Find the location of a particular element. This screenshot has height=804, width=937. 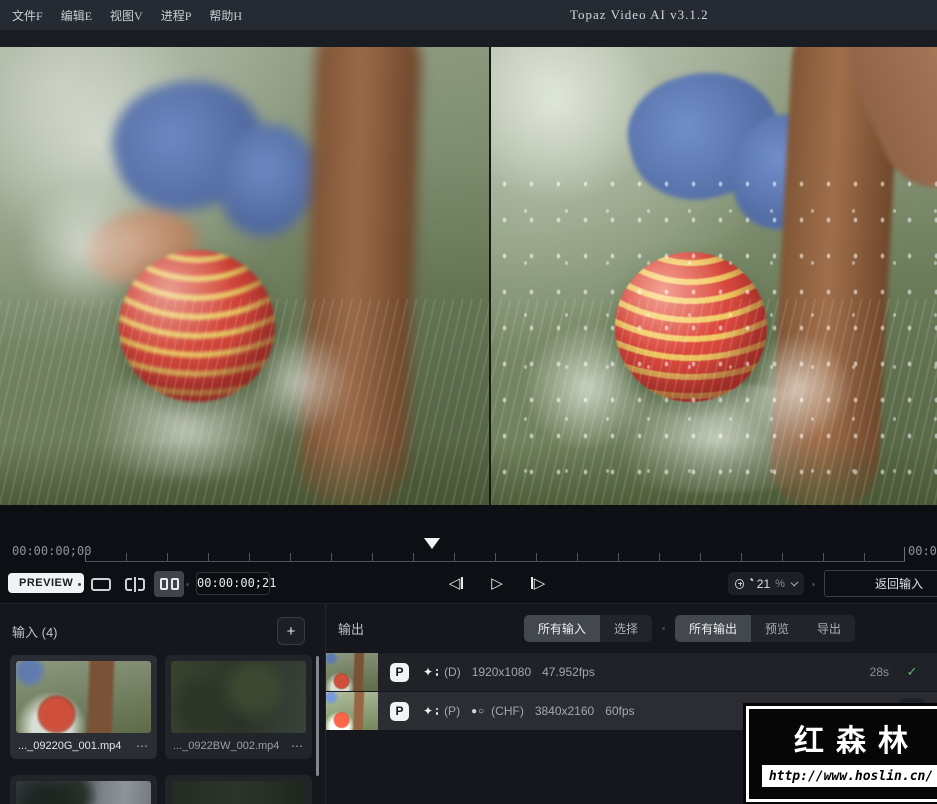

output-resolution: 3840x2160 is located at coordinates (564, 711).